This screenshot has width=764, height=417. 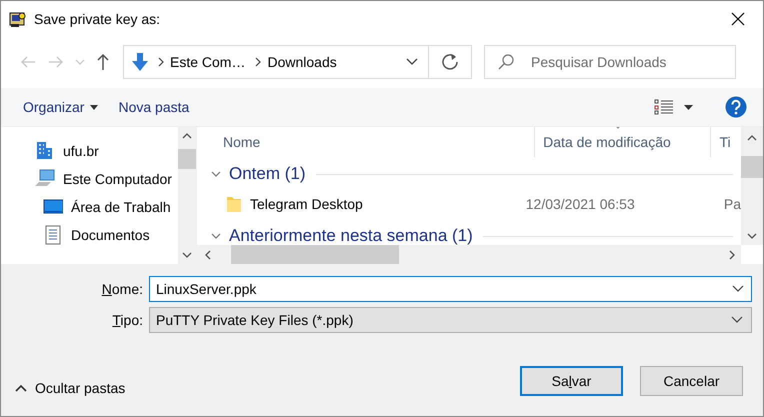 What do you see at coordinates (89, 207) in the screenshot?
I see `sidebar-item: Área de Trabalh` at bounding box center [89, 207].